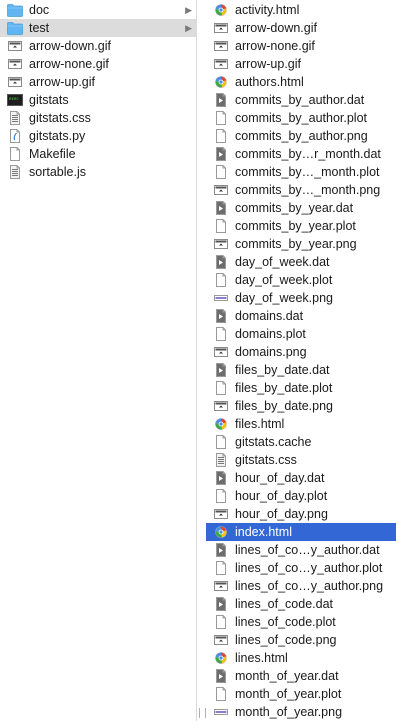 This screenshot has height=721, width=396. What do you see at coordinates (309, 586) in the screenshot?
I see `file-name-label: lines_of_co…y_author.png` at bounding box center [309, 586].